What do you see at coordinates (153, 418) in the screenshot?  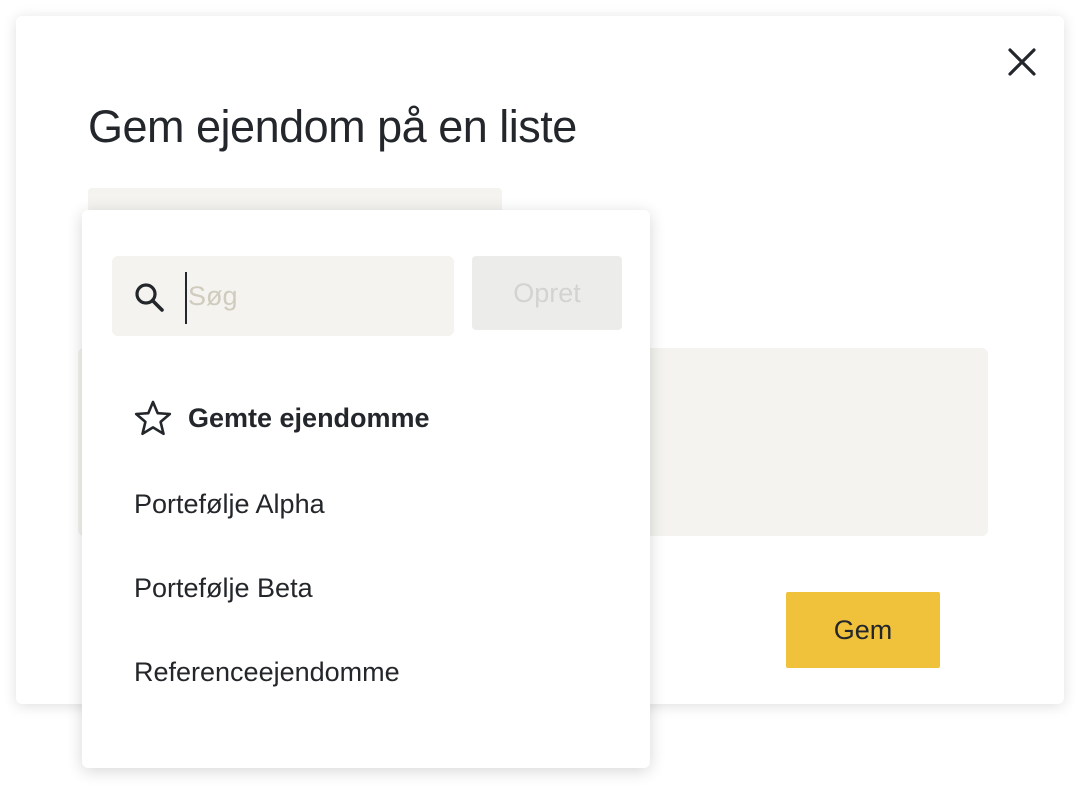 I see `star-icon` at bounding box center [153, 418].